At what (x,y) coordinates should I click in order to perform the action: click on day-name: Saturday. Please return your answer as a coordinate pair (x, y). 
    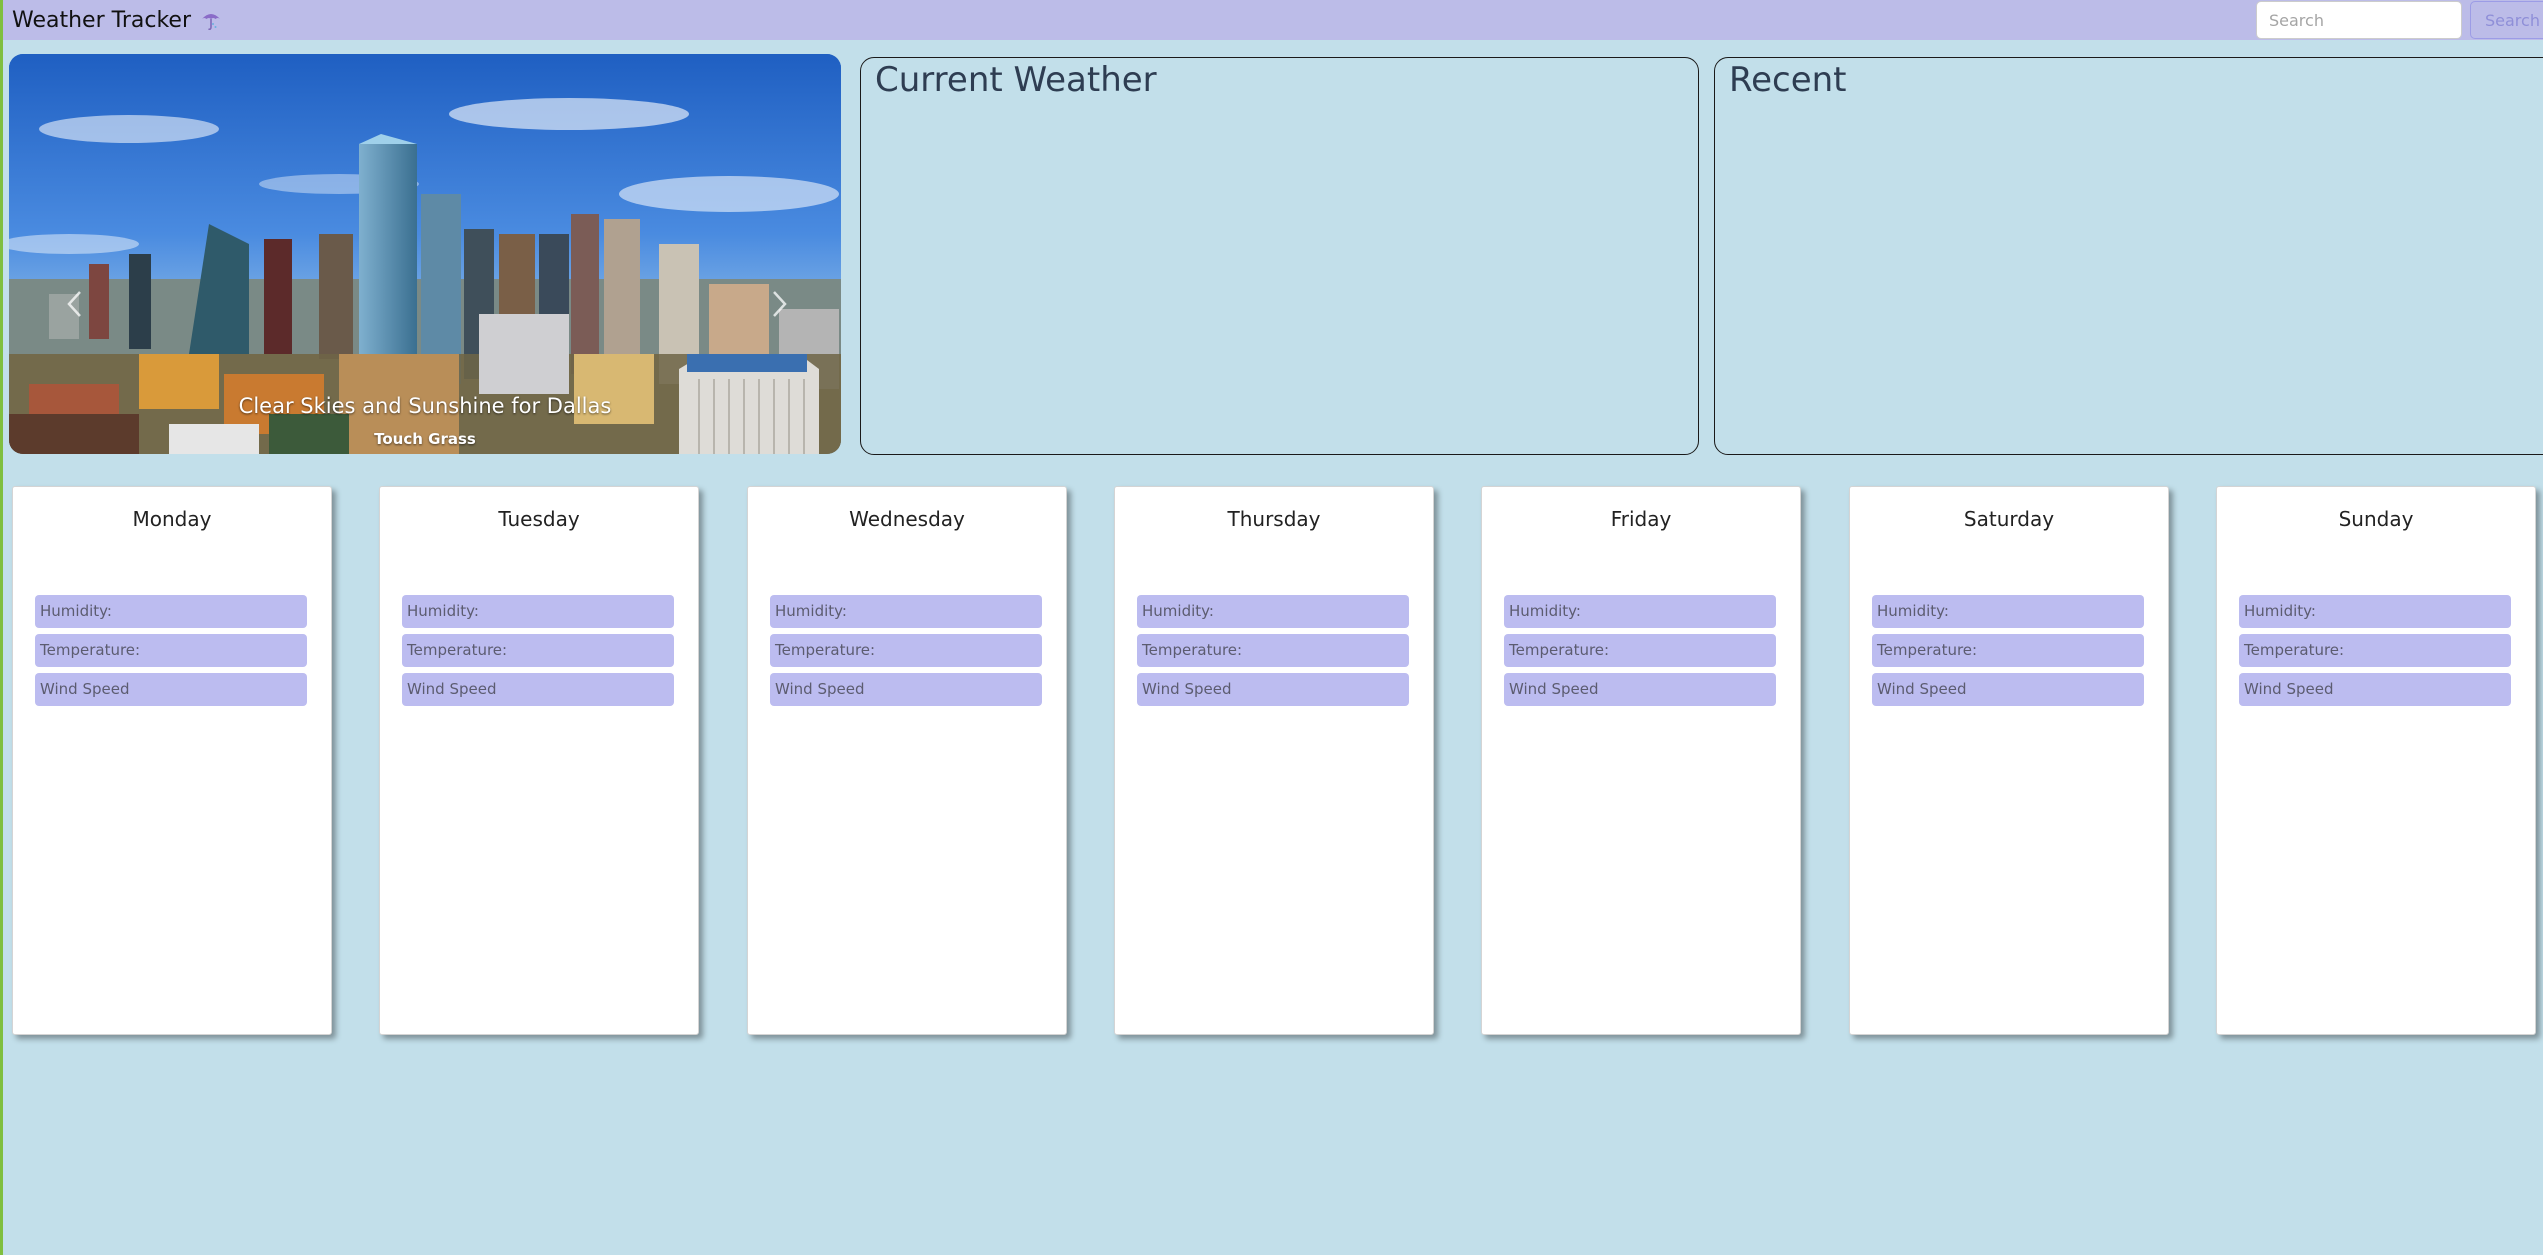
    Looking at the image, I should click on (2009, 519).